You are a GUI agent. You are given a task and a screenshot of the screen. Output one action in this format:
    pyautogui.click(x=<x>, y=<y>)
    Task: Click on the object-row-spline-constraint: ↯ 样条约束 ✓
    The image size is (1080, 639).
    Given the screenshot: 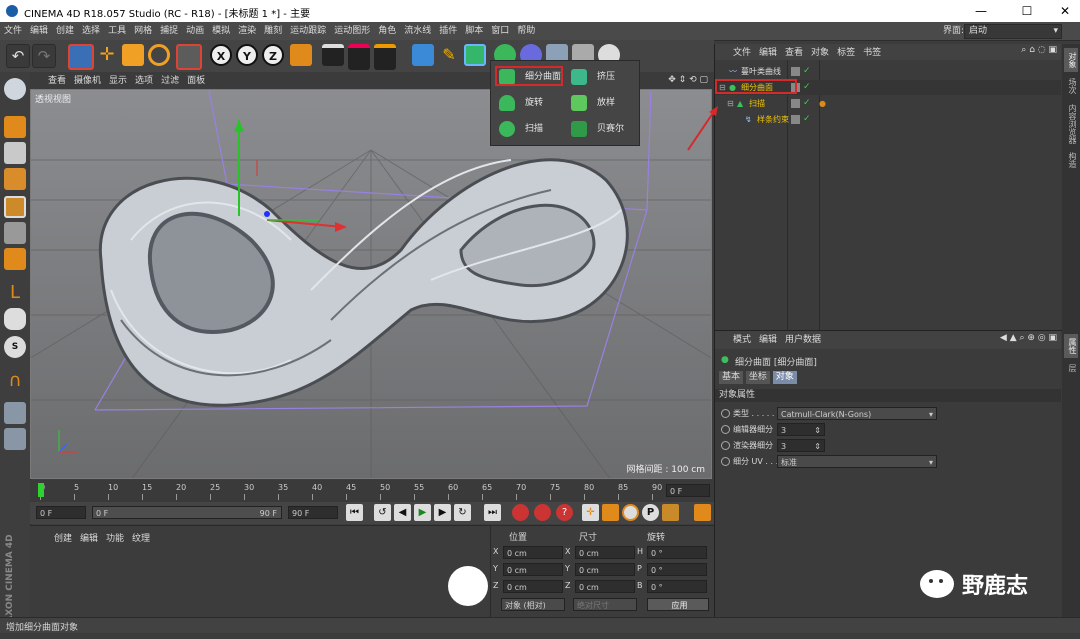 What is the action you would take?
    pyautogui.click(x=888, y=119)
    